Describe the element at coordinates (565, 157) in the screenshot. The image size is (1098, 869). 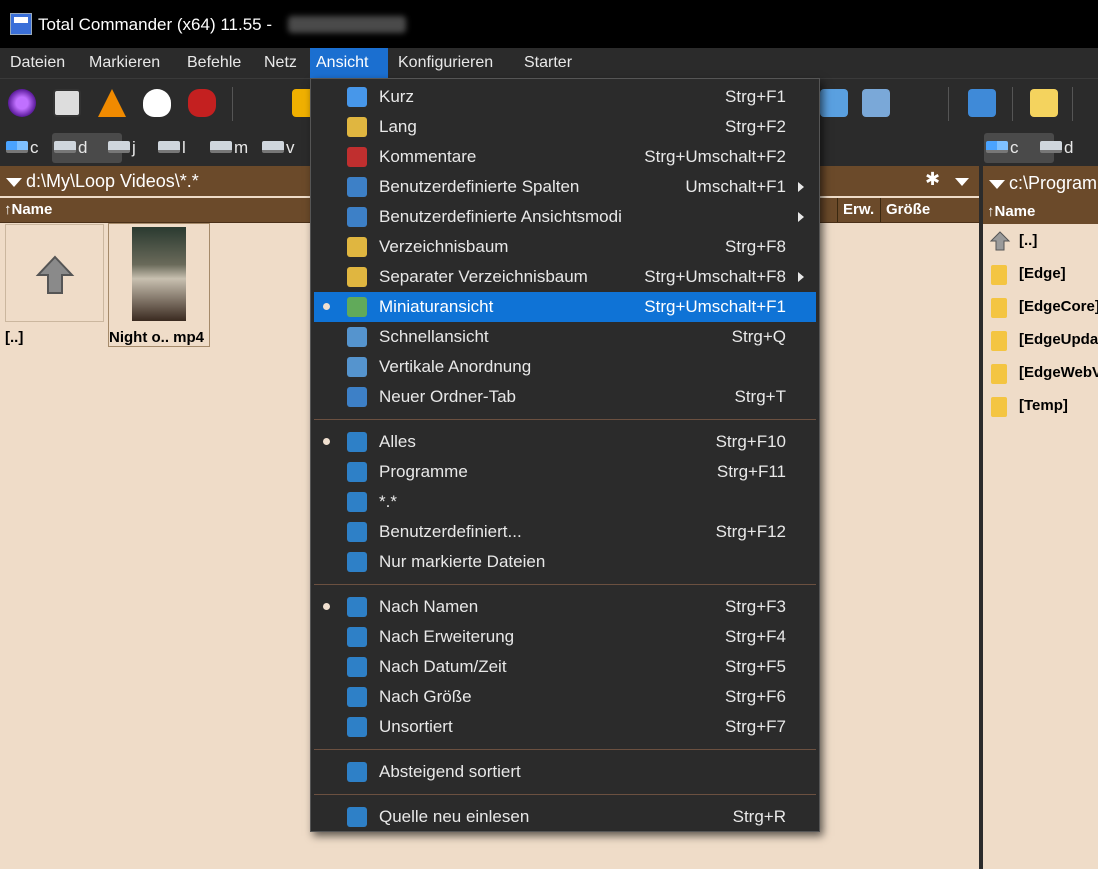
I see `menu-item-kommentare: Kommentare Strg+Umschalt+F2` at that location.